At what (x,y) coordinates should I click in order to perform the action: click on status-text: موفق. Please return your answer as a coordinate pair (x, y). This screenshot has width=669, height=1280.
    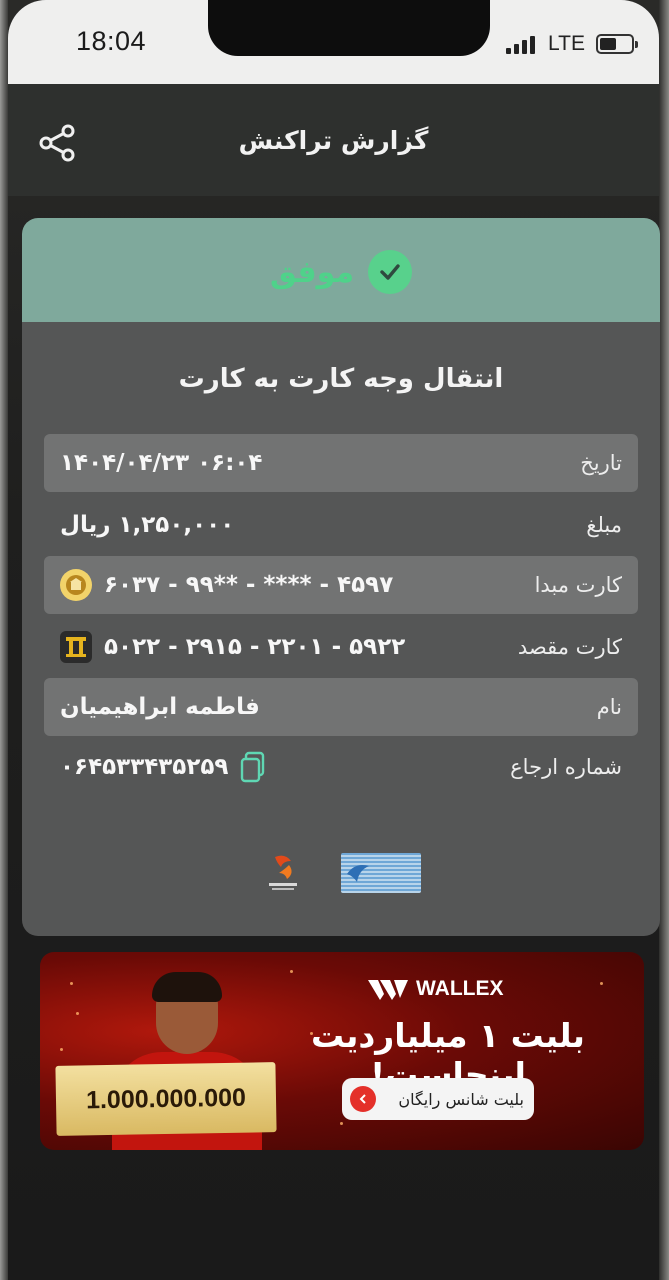
    Looking at the image, I should click on (312, 272).